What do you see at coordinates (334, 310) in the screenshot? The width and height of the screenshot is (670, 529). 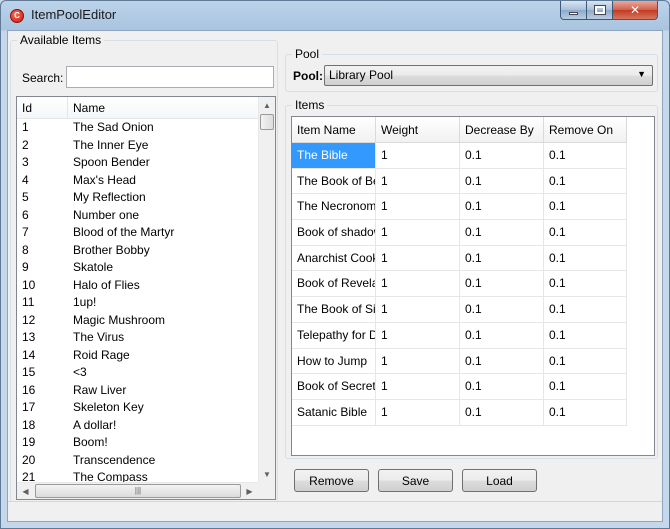 I see `grid-cell-item-name: The Book of Sin` at bounding box center [334, 310].